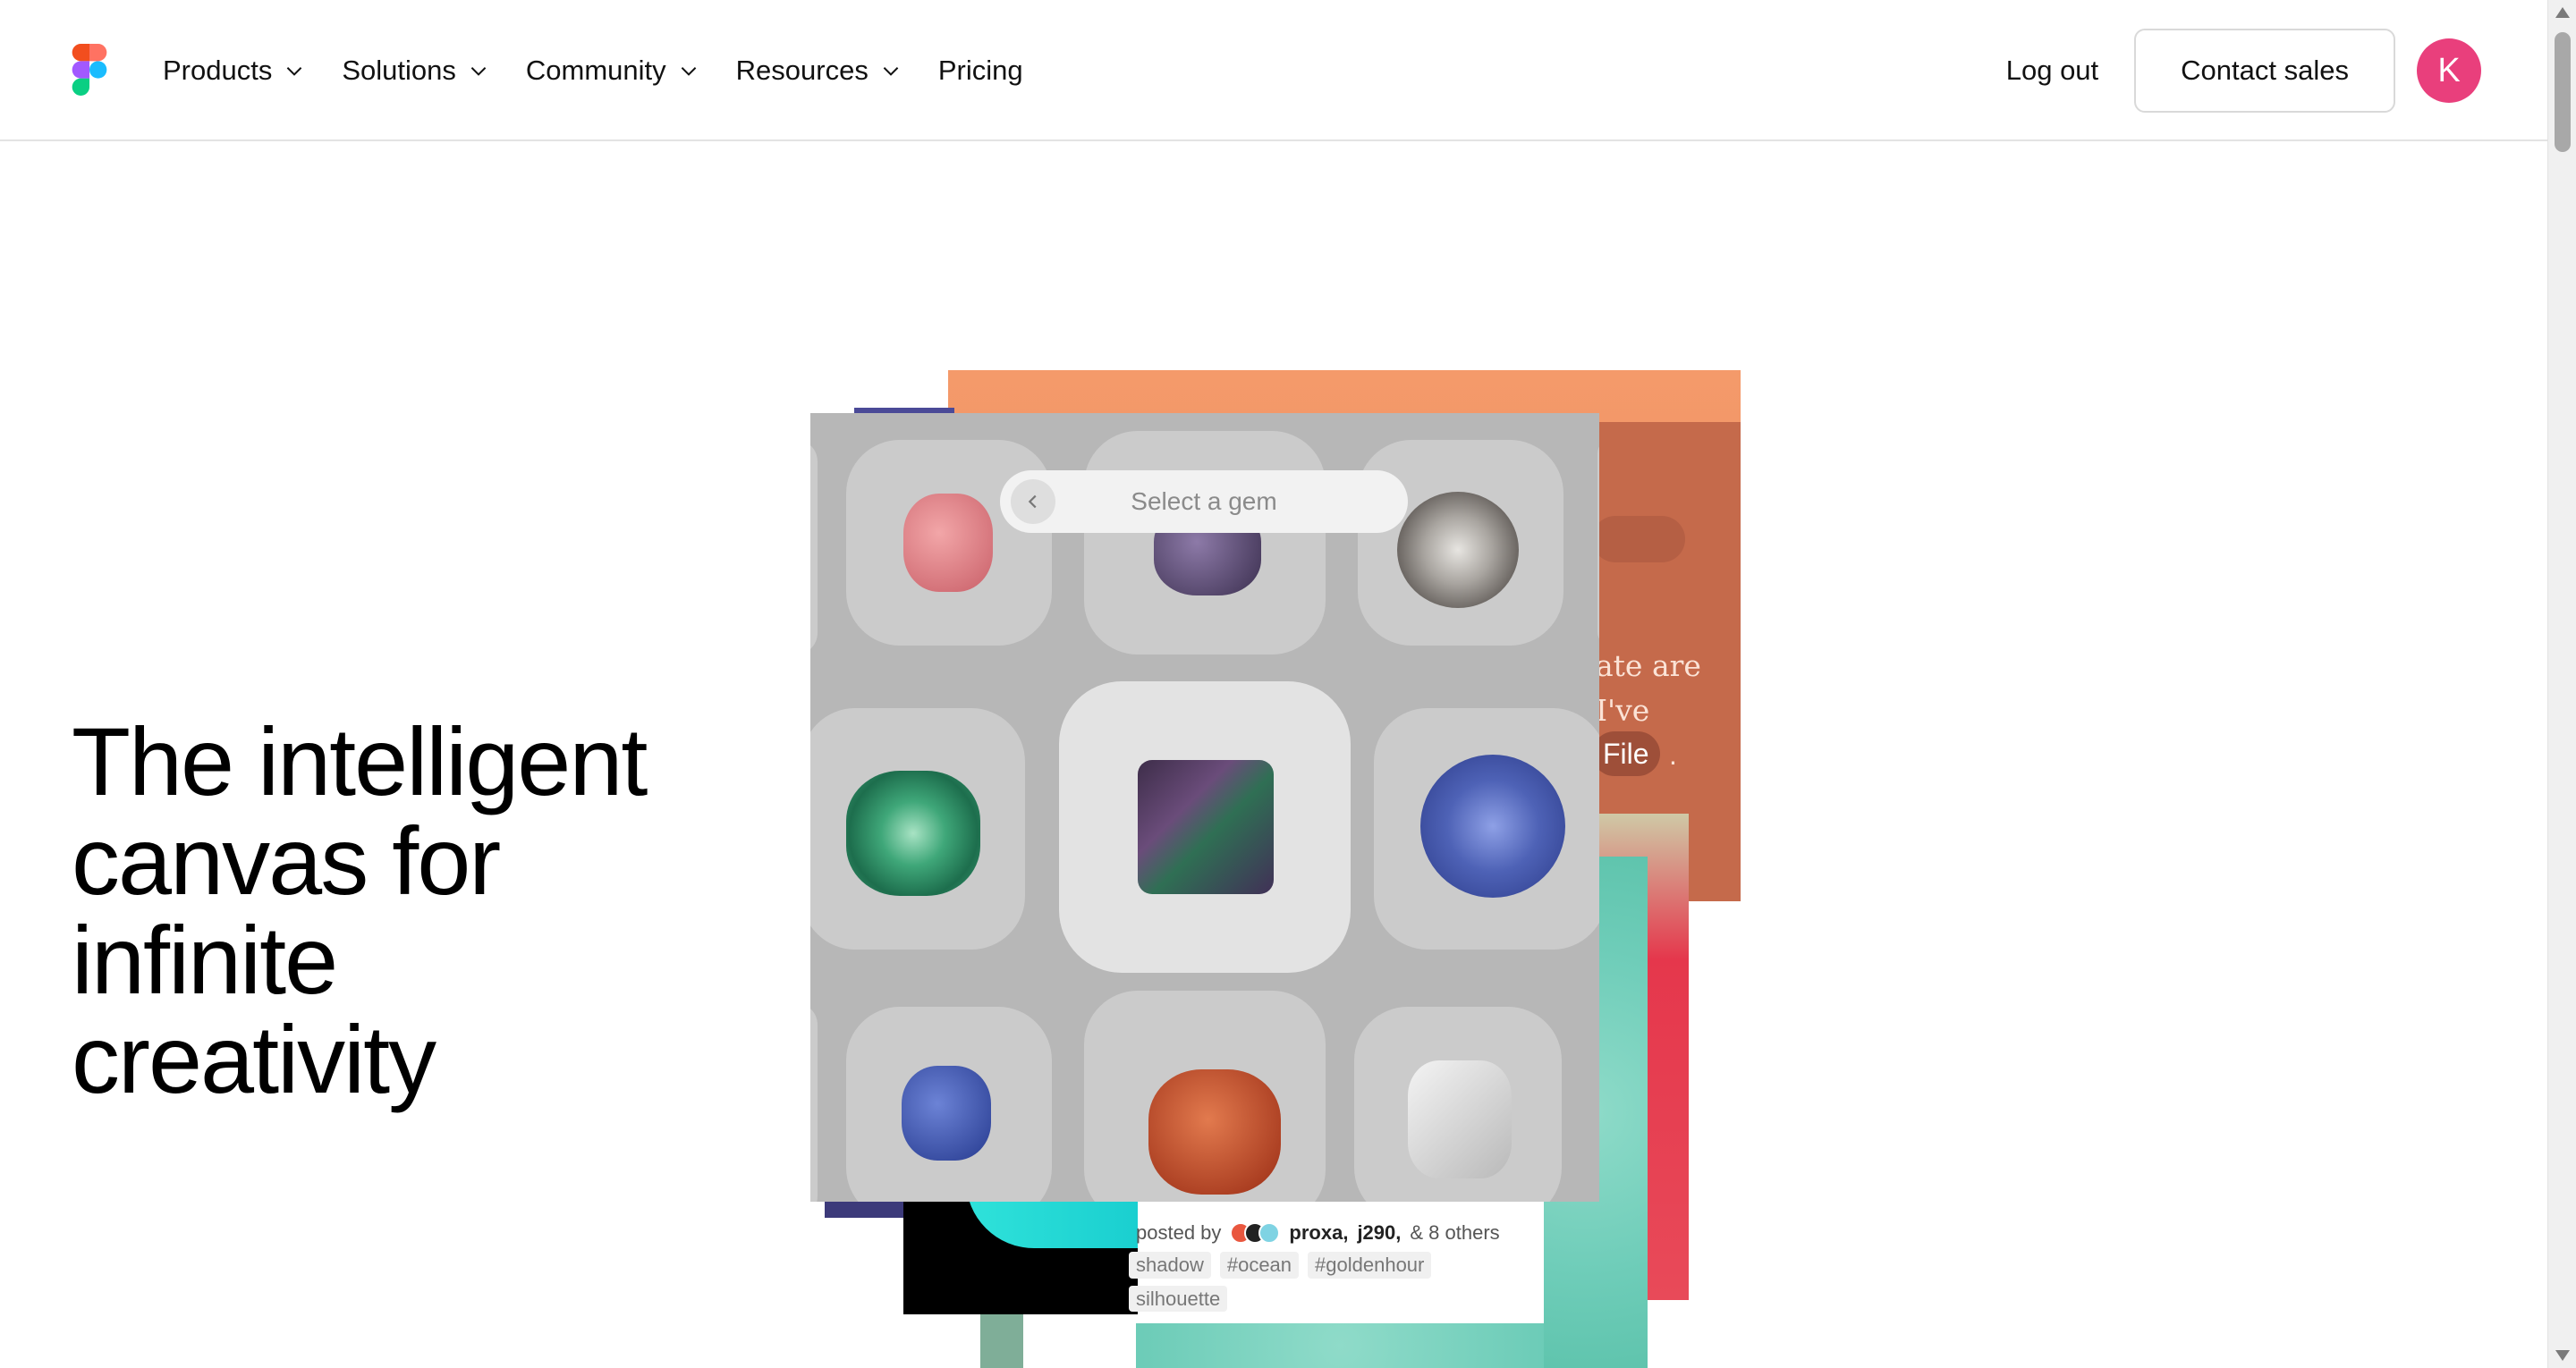  I want to click on selenite-gem, so click(1460, 1119).